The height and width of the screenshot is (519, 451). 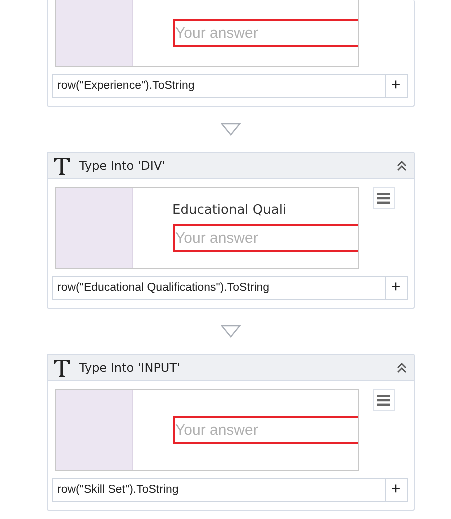 I want to click on preview-heading: Educational Quali, so click(x=230, y=211).